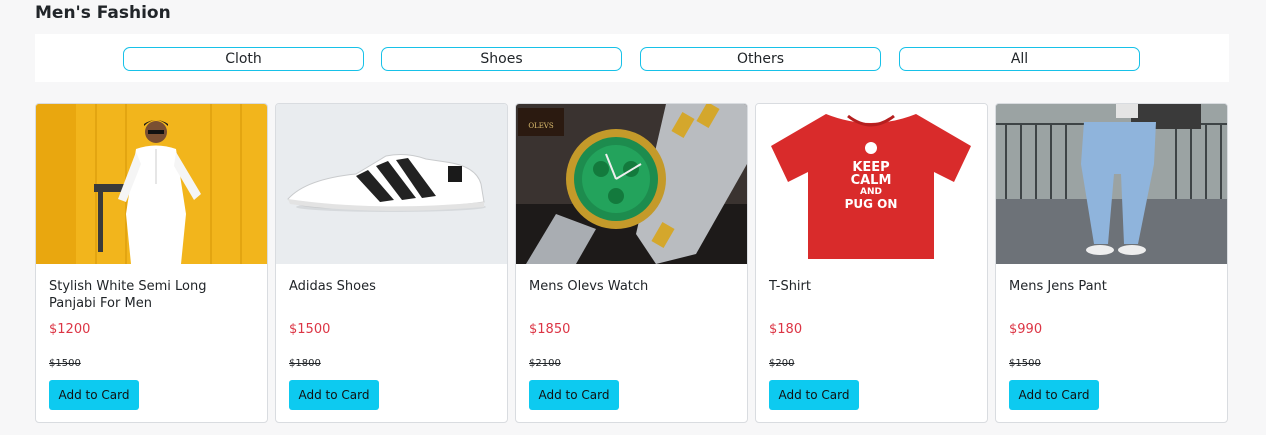  I want to click on product-card: Adidas Shoes $1500 $1800 Add to Card, so click(391, 263).